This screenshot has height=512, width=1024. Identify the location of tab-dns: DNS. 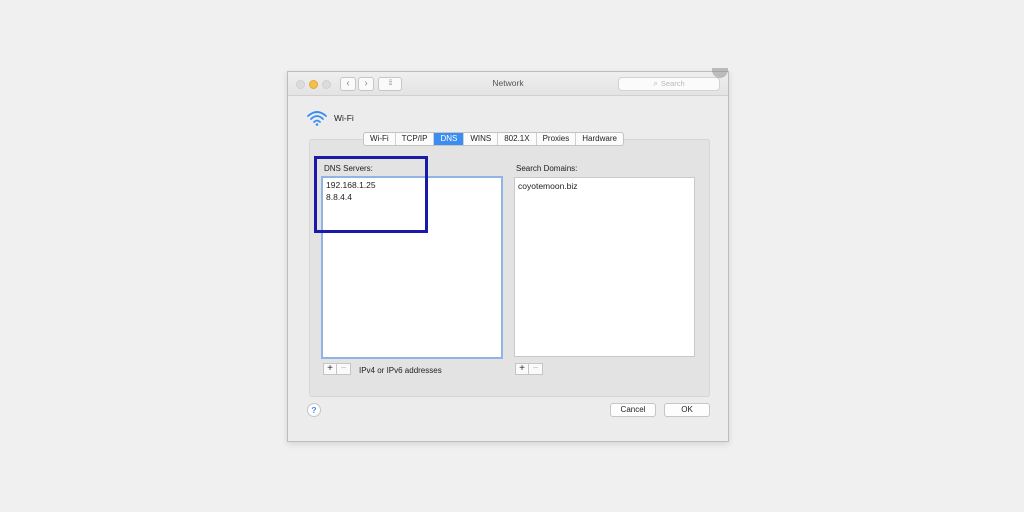
(449, 139).